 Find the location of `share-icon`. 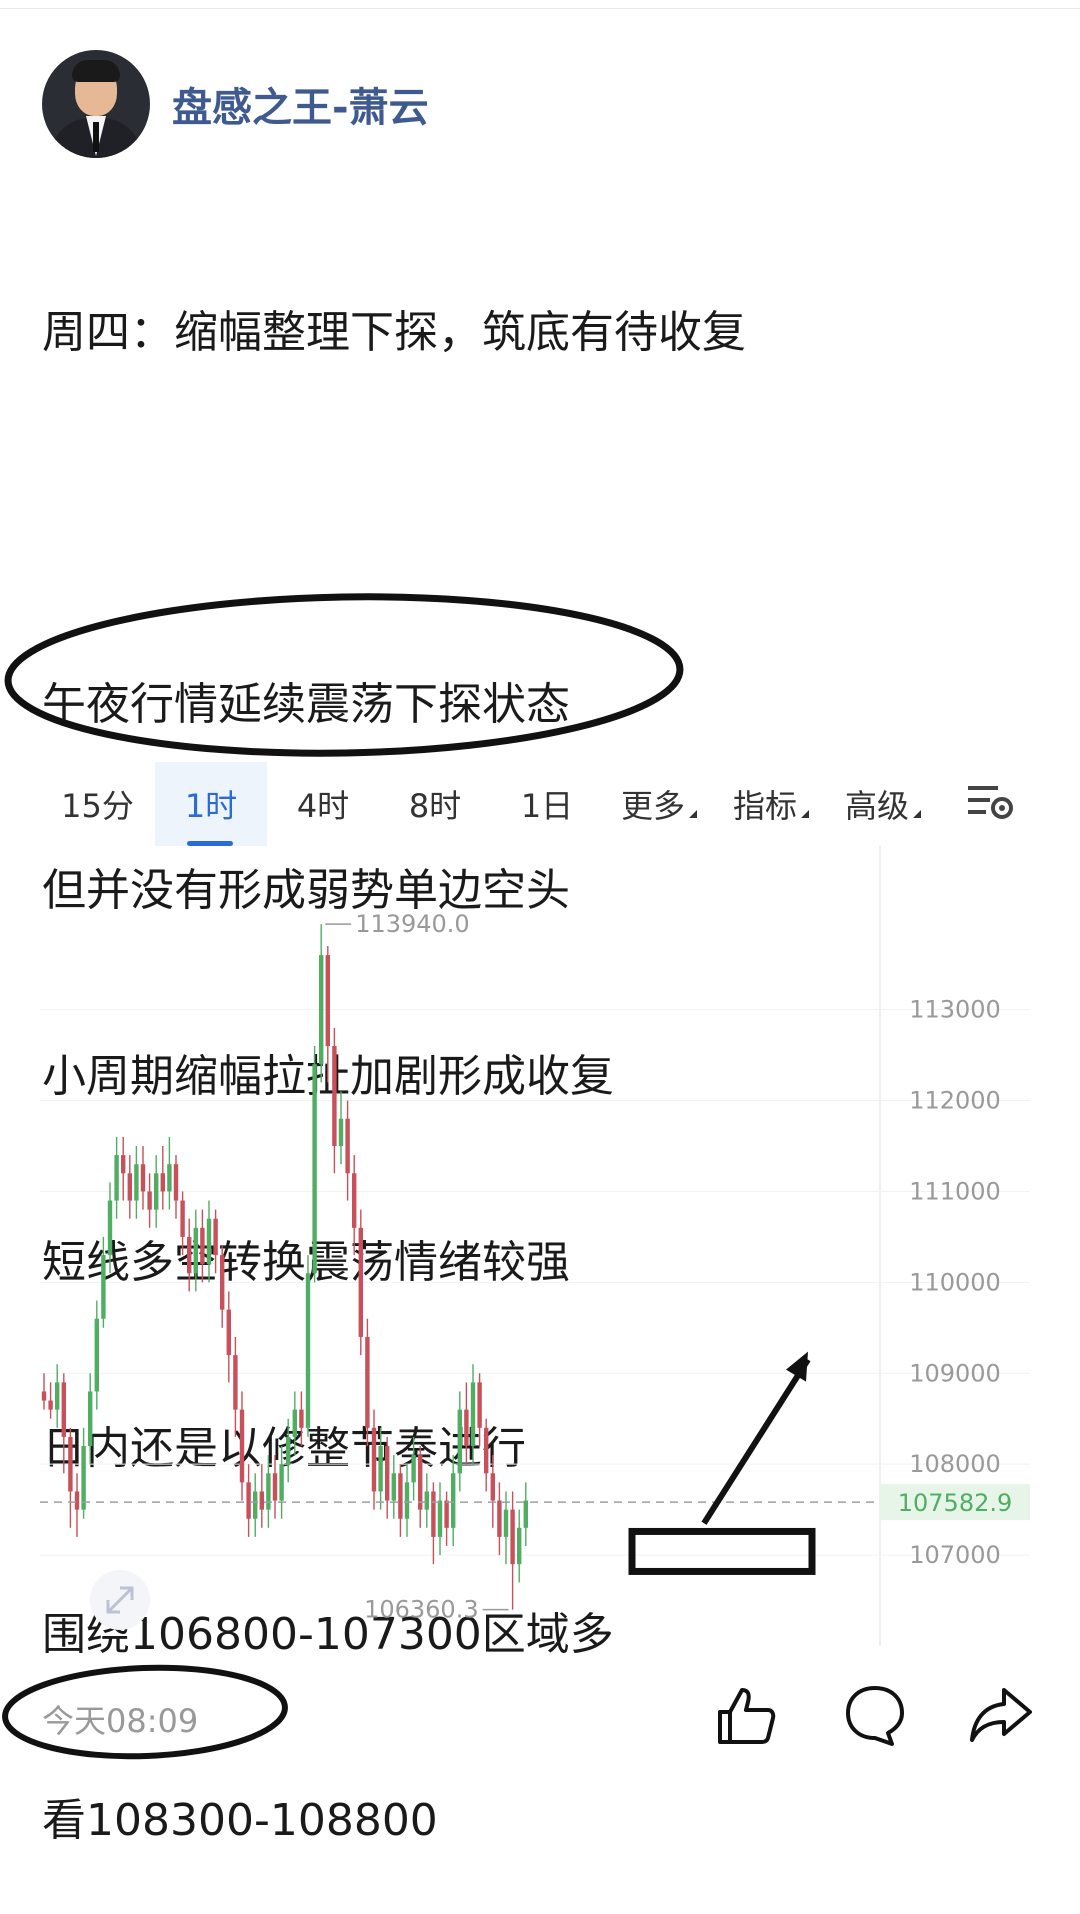

share-icon is located at coordinates (1001, 1715).